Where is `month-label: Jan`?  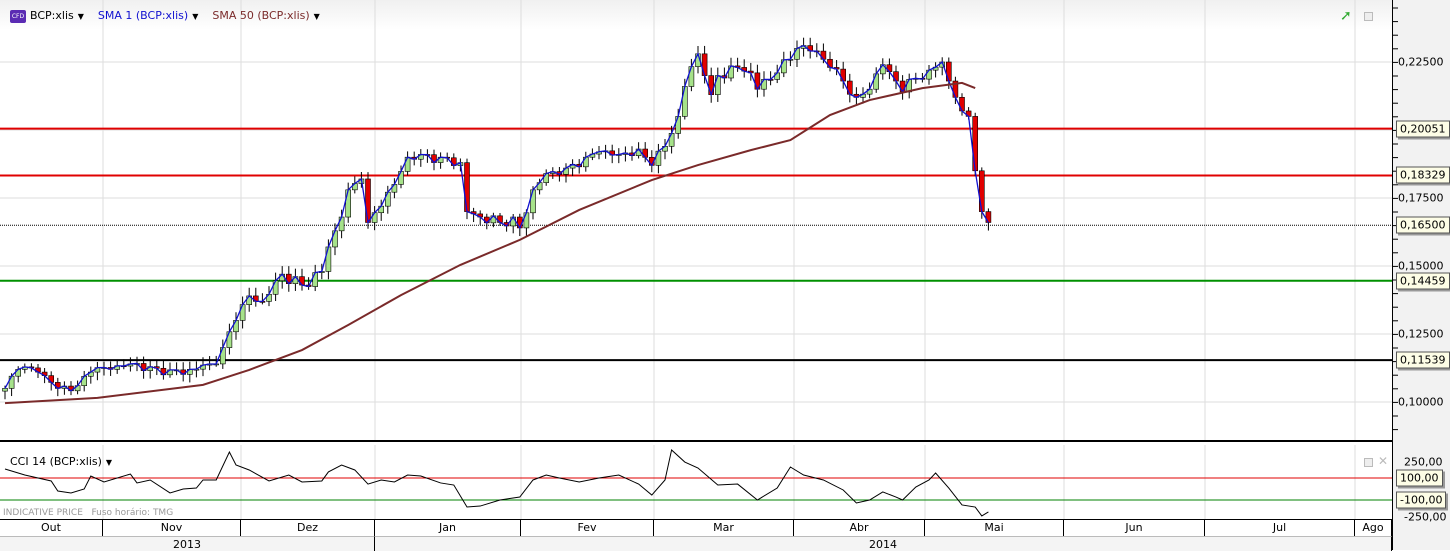
month-label: Jan is located at coordinates (448, 528).